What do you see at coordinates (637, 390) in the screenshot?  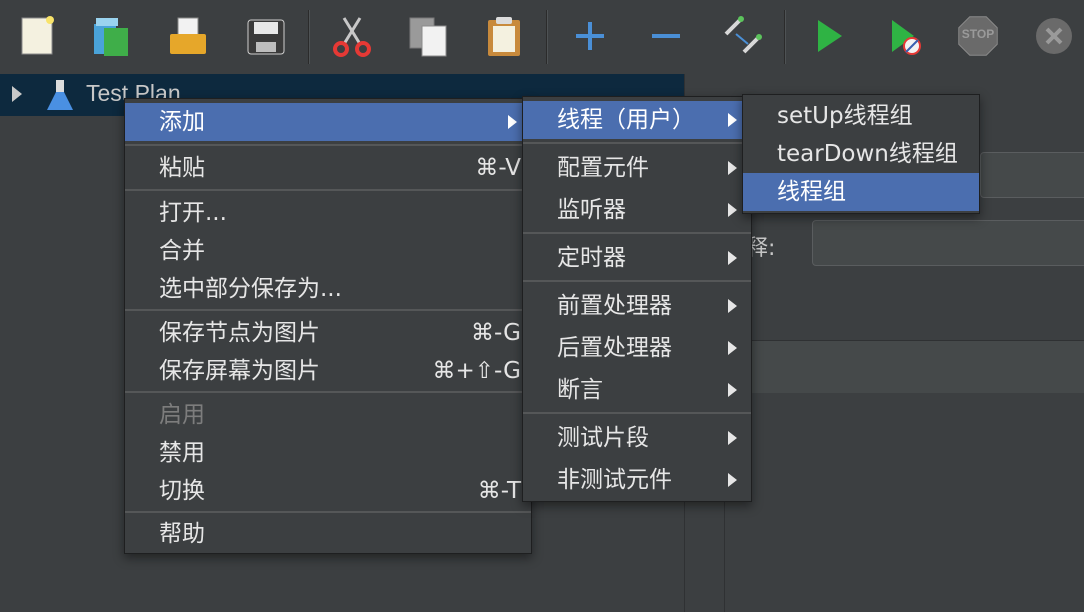 I see `menu-item-assertion: 断言` at bounding box center [637, 390].